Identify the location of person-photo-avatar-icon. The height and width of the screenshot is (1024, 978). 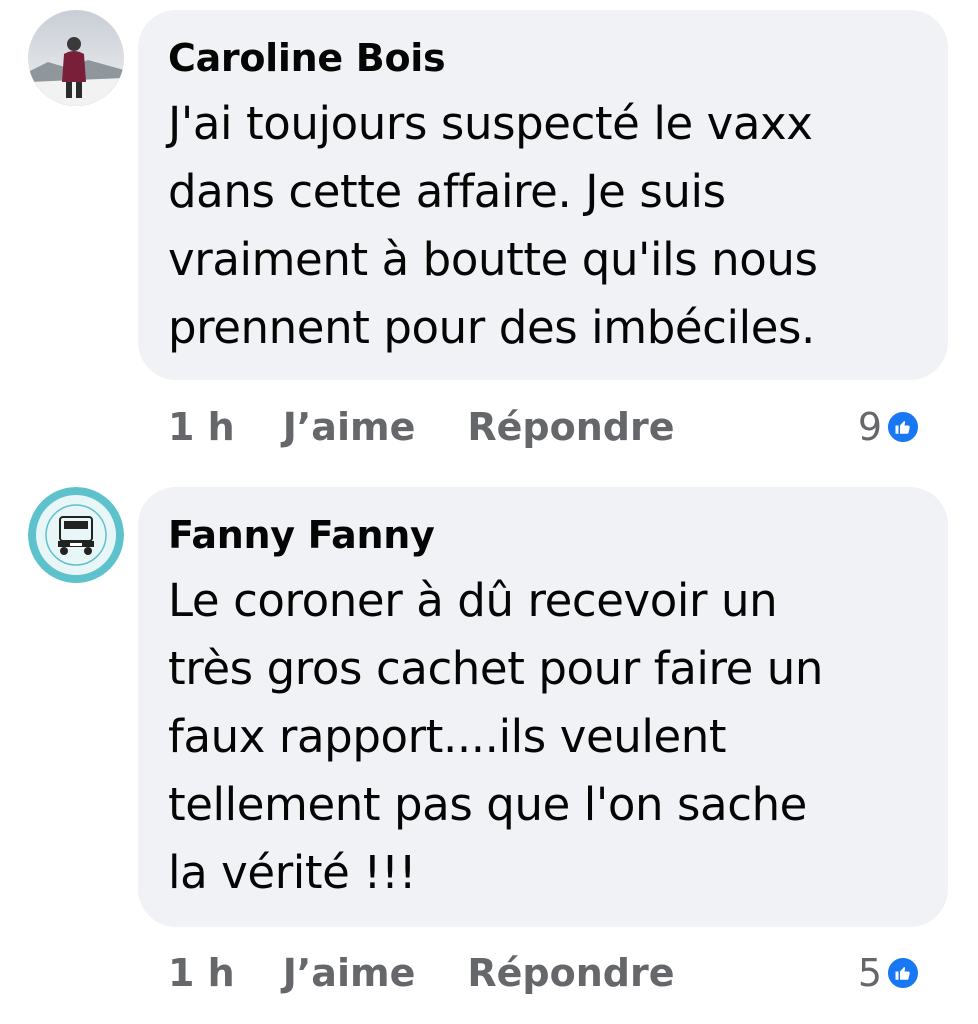
(76, 58).